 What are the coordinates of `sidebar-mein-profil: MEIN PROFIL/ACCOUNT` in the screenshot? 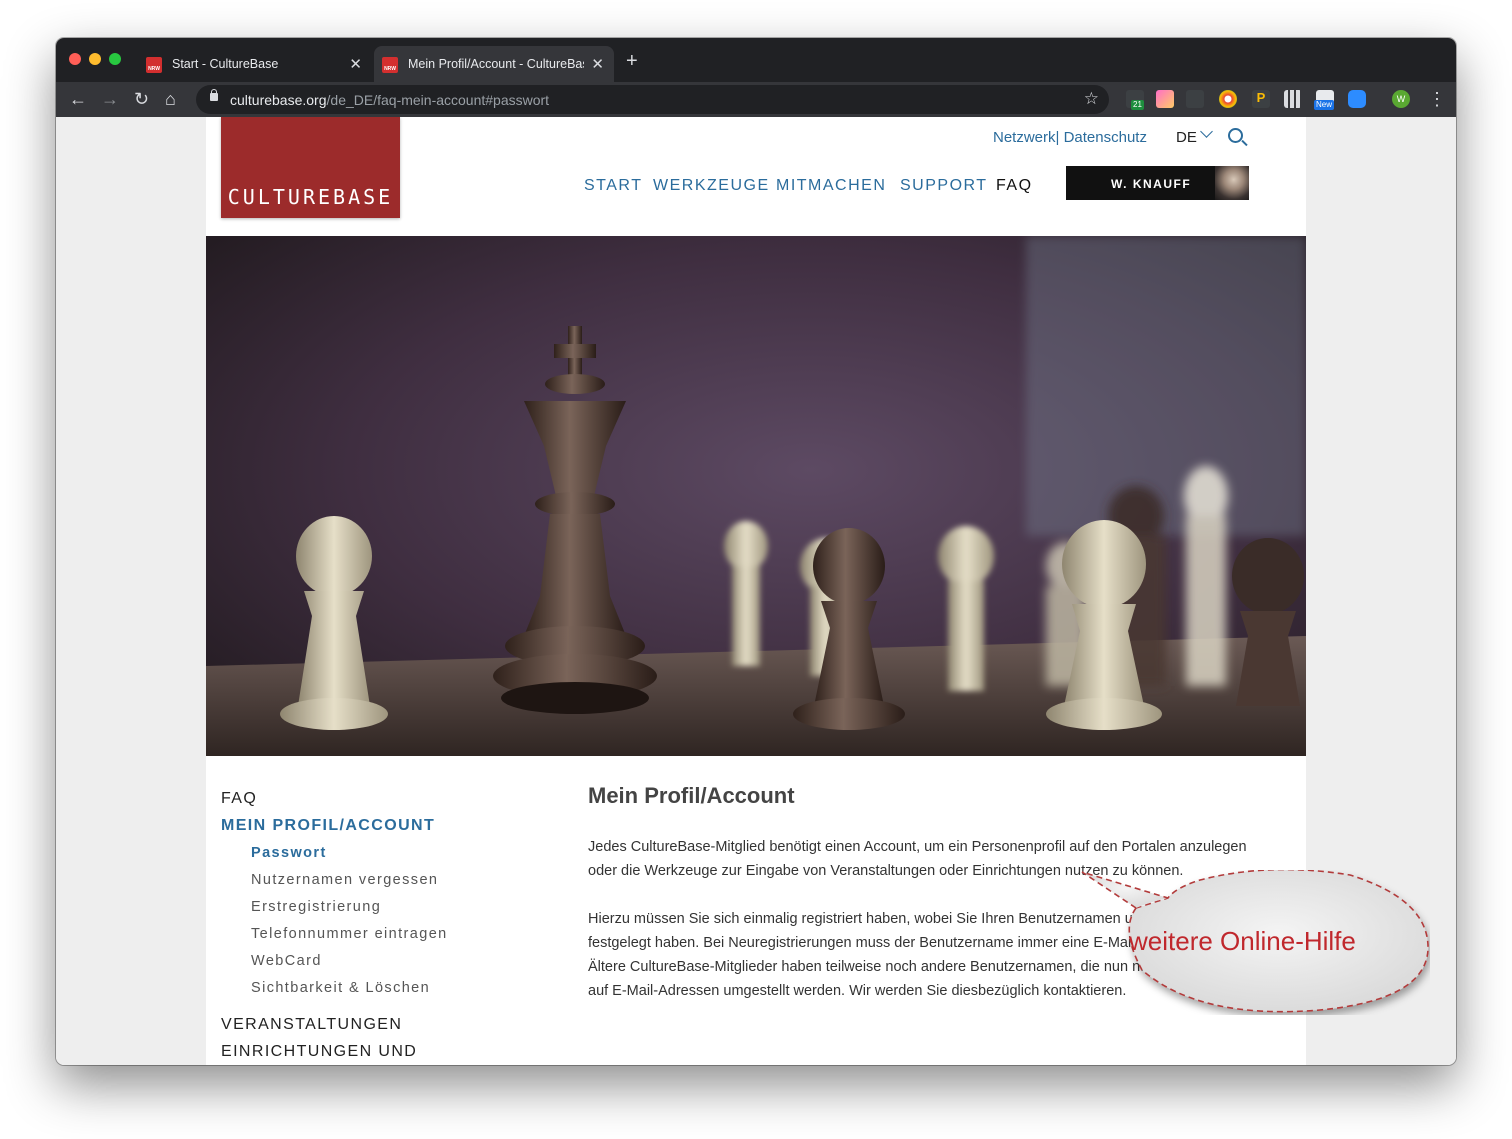 It's located at (328, 826).